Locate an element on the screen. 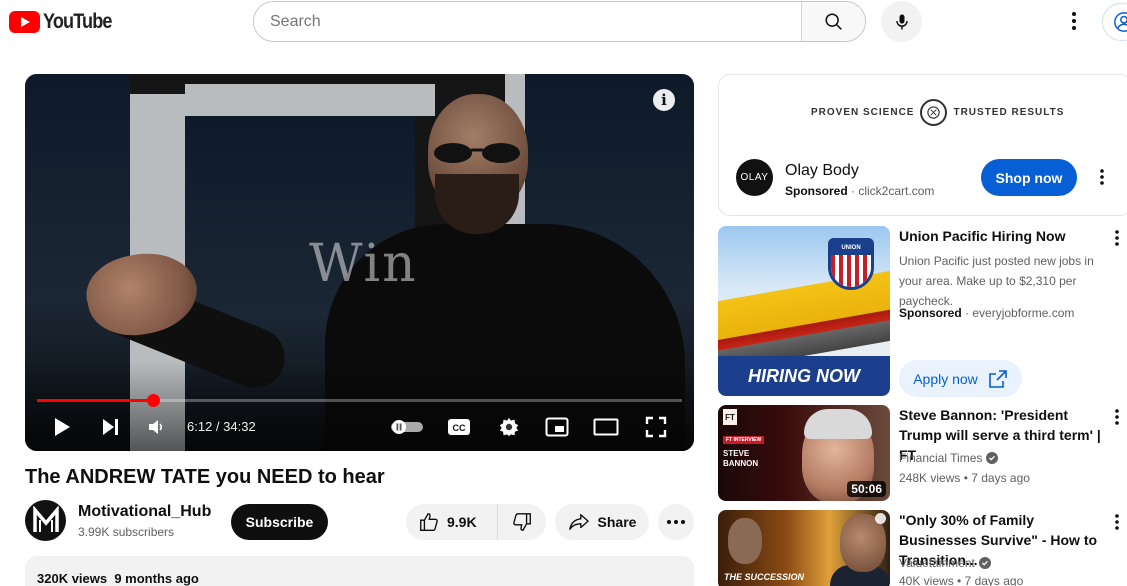 Image resolution: width=1127 pixels, height=586 pixels. sidebar-thumbnail-ft: FT FT INTERVIEW STEVE BANNON 50:06 is located at coordinates (804, 453).